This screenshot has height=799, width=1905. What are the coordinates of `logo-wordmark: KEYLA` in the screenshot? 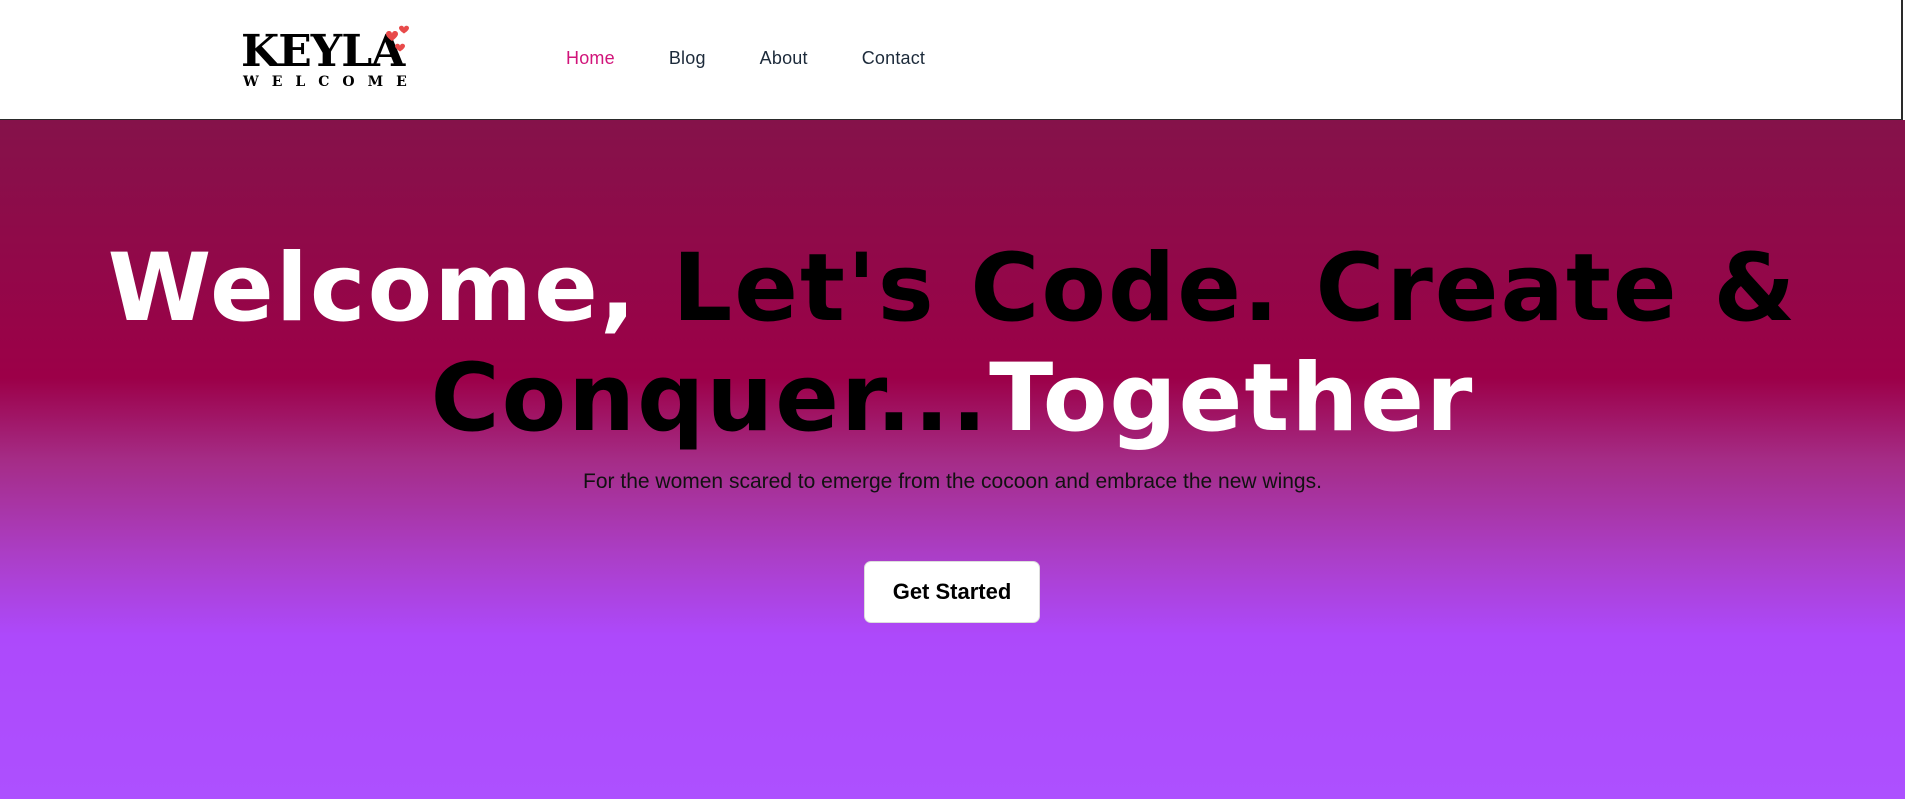 It's located at (323, 51).